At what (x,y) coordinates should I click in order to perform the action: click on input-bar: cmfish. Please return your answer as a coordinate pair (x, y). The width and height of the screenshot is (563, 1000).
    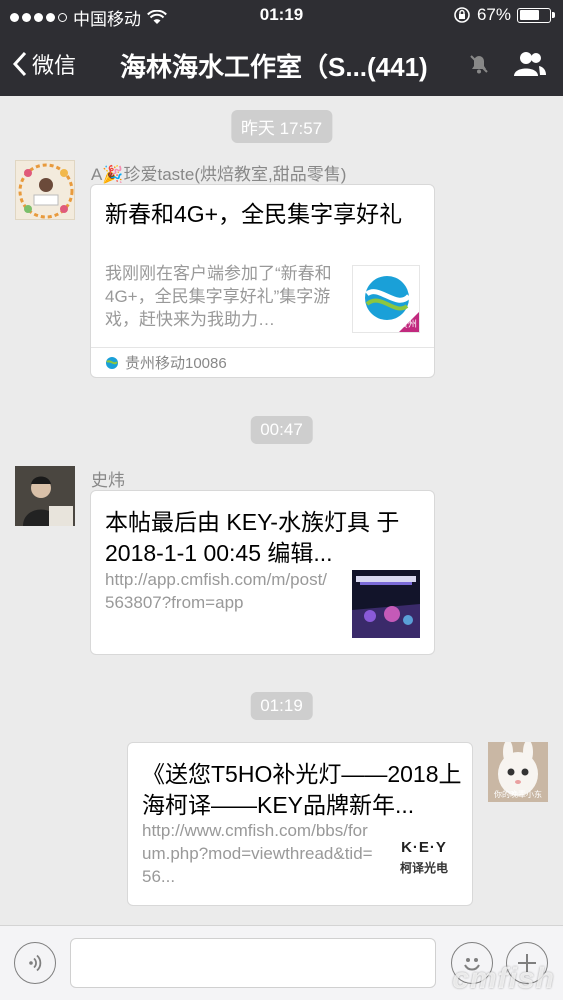
    Looking at the image, I should click on (281, 962).